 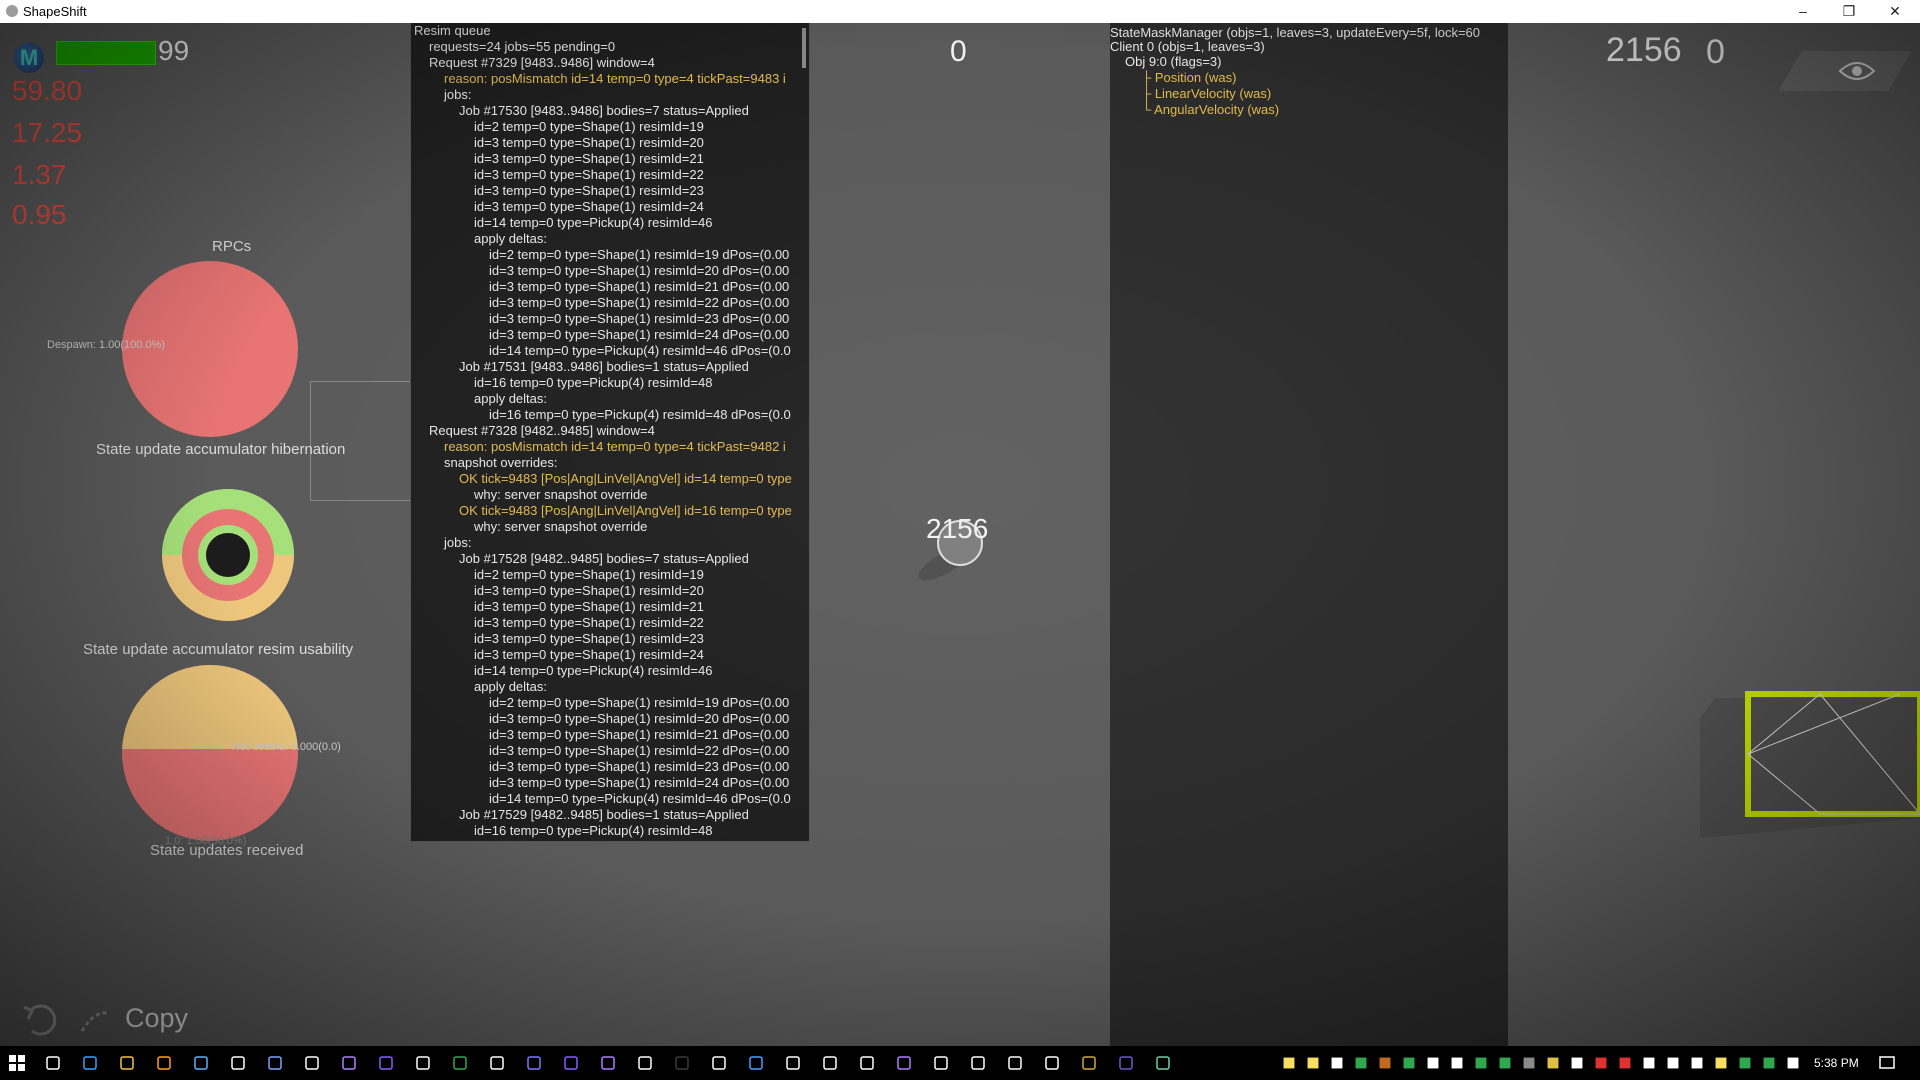 What do you see at coordinates (957, 528) in the screenshot?
I see `world-object-label: 2156` at bounding box center [957, 528].